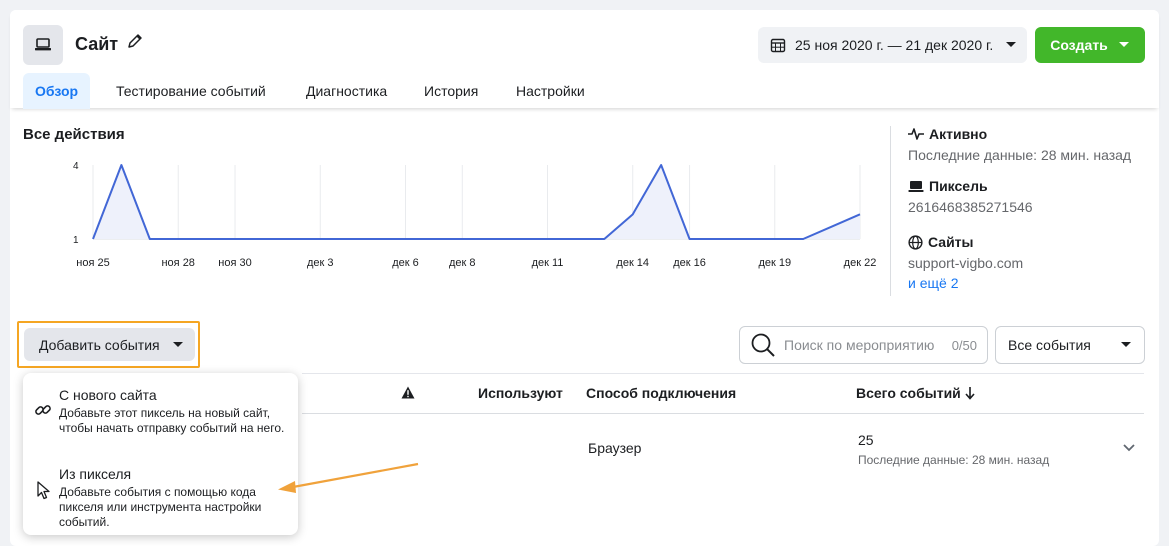 The width and height of the screenshot is (1169, 546). What do you see at coordinates (320, 263) in the screenshot?
I see `x-tick-label: дек 3` at bounding box center [320, 263].